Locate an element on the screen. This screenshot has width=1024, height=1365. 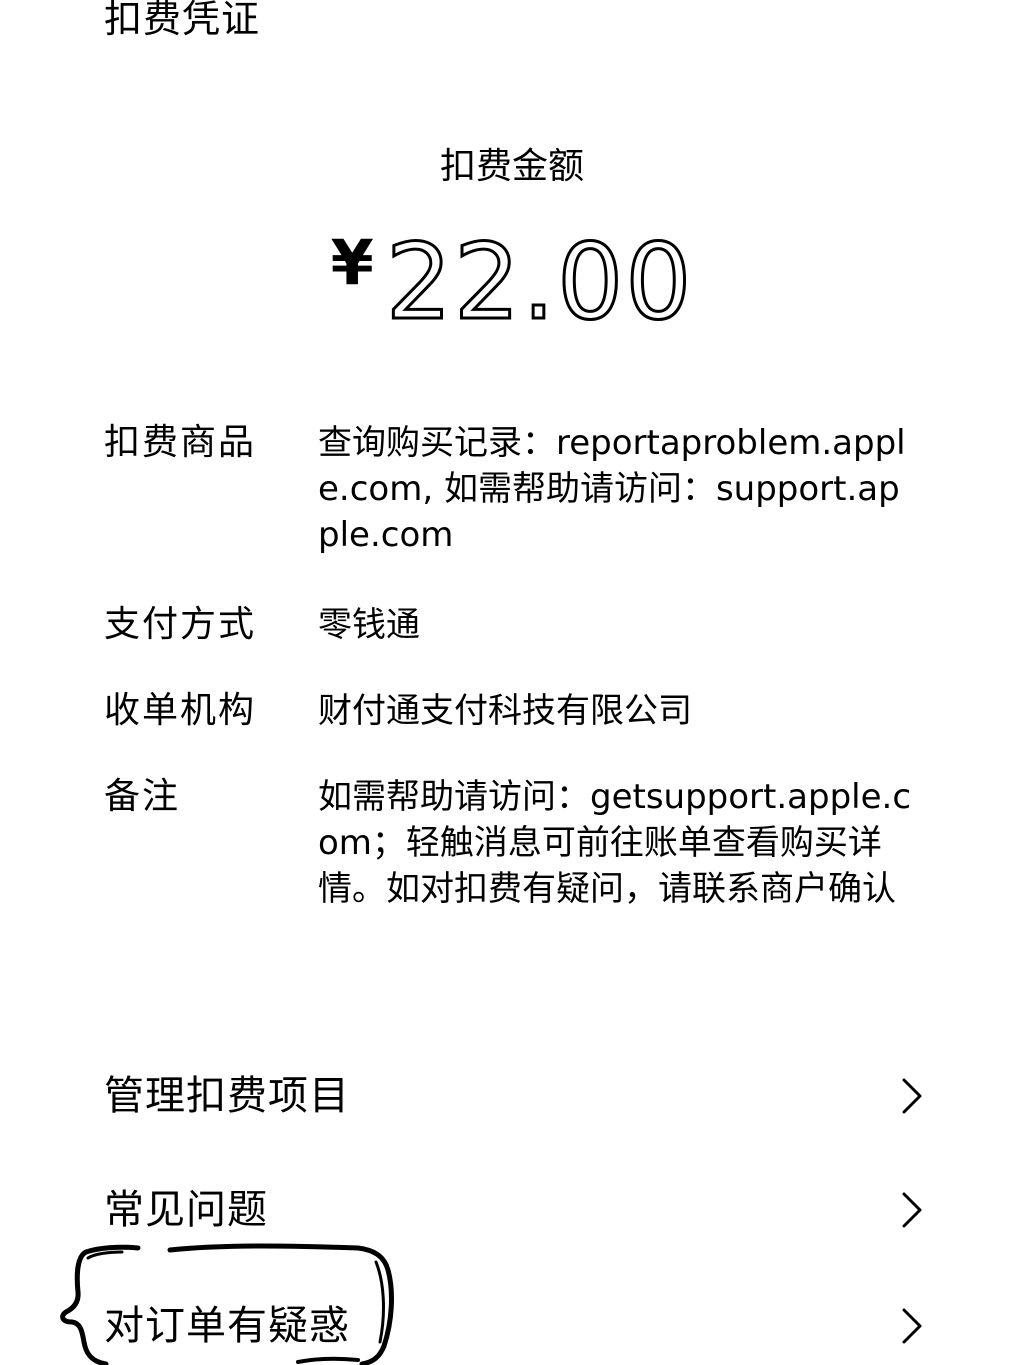
detail-key: 扣费商品 is located at coordinates (180, 442).